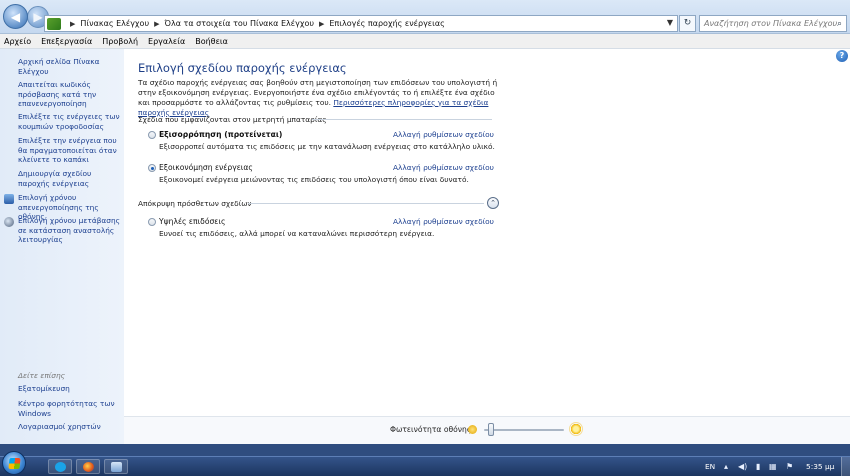 The height and width of the screenshot is (476, 850). What do you see at coordinates (239, 23) in the screenshot?
I see `breadcrumb-all-items: Όλα τα στοιχεία του Πίνακα Ελέγχου` at bounding box center [239, 23].